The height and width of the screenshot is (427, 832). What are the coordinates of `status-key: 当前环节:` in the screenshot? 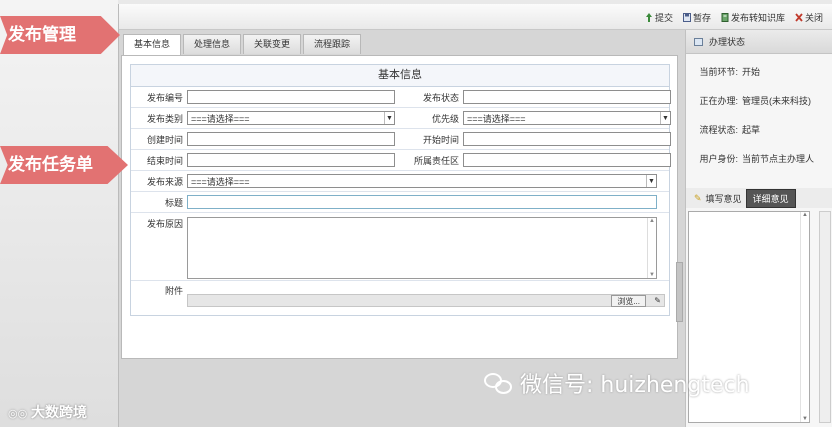 It's located at (718, 72).